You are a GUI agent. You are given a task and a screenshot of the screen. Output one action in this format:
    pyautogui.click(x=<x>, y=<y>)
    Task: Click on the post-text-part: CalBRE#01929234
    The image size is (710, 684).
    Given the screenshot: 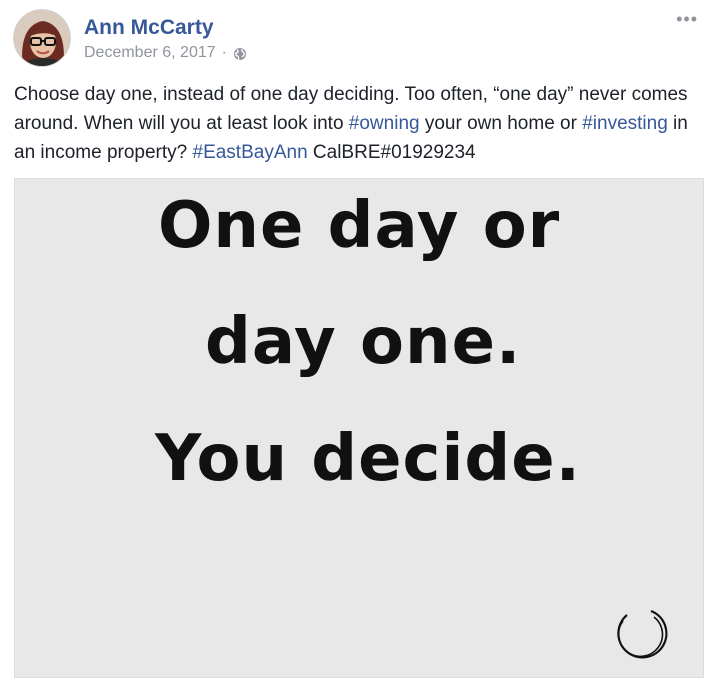 What is the action you would take?
    pyautogui.click(x=391, y=152)
    